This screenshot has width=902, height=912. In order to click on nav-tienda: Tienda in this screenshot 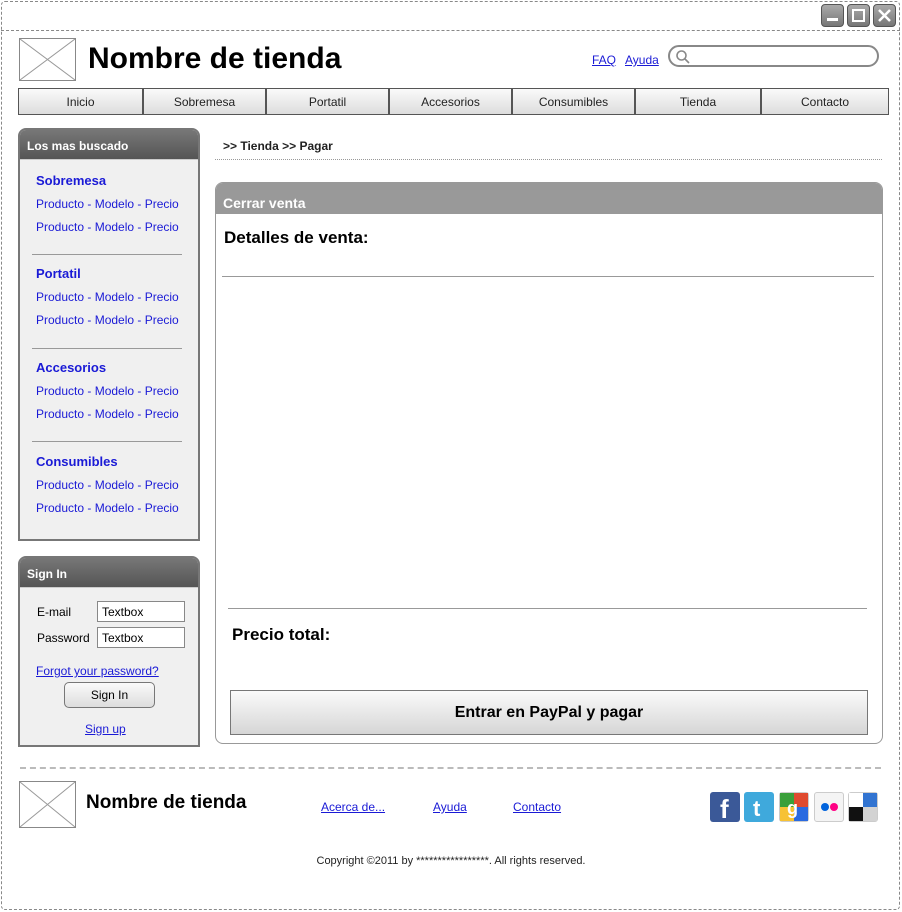, I will do `click(699, 101)`.